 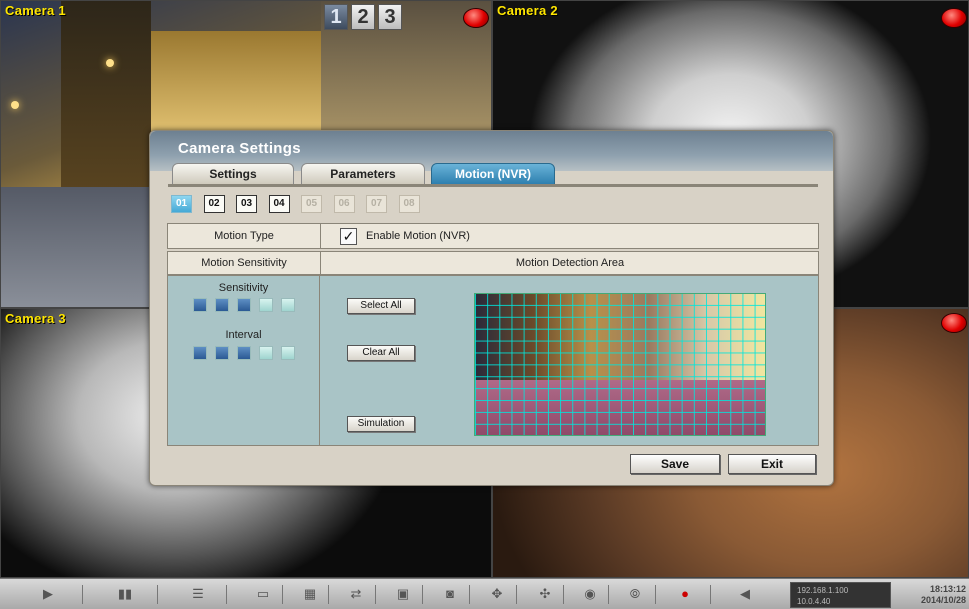 What do you see at coordinates (356, 594) in the screenshot?
I see `sequence-icon: ⇄` at bounding box center [356, 594].